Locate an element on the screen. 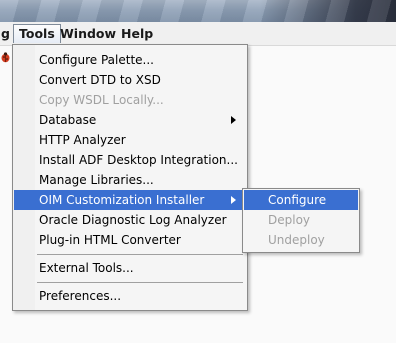 This screenshot has width=396, height=343. bug-icon is located at coordinates (5, 57).